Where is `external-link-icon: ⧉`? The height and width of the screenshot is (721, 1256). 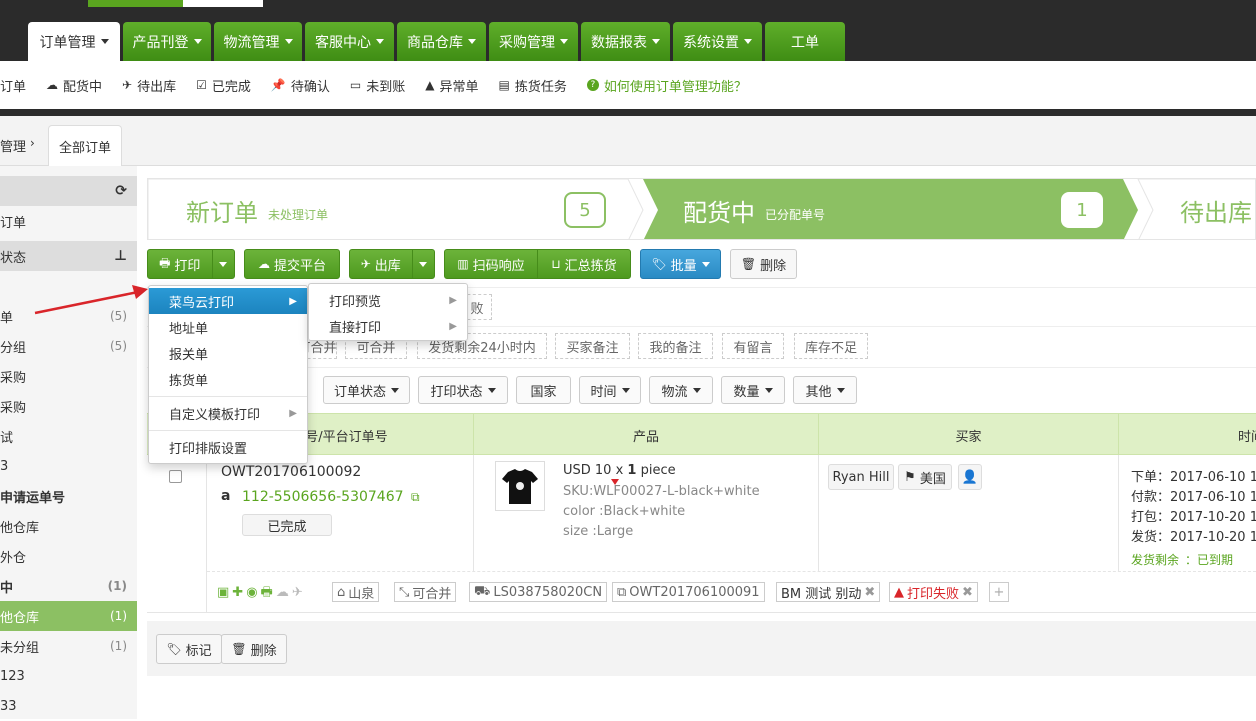
external-link-icon: ⧉ is located at coordinates (415, 497).